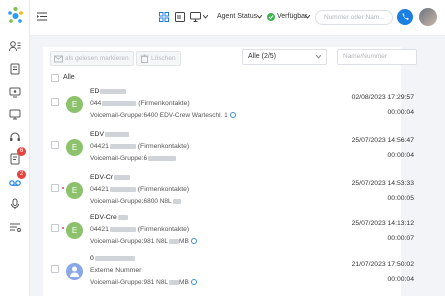 The height and width of the screenshot is (296, 445). I want to click on select-all-checkbox, so click(55, 78).